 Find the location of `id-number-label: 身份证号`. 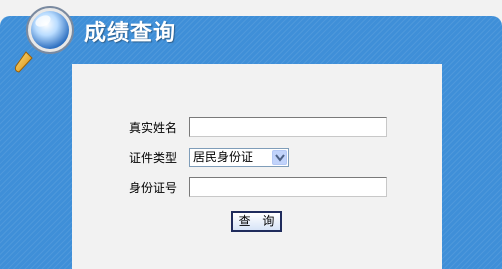

id-number-label: 身份证号 is located at coordinates (152, 188).